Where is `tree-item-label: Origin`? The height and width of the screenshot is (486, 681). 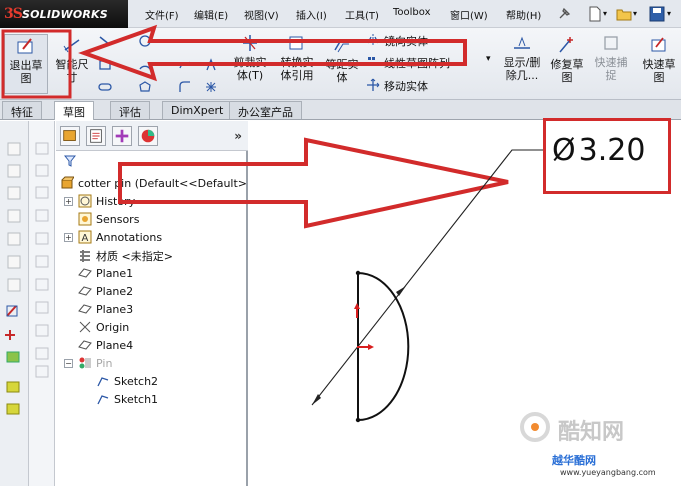 tree-item-label: Origin is located at coordinates (113, 327).